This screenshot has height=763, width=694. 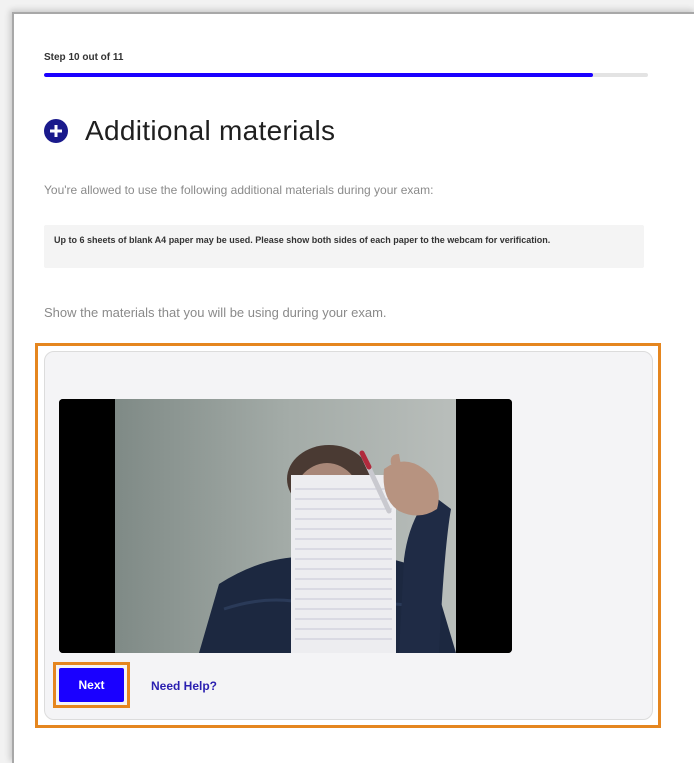 I want to click on page-header: Additional materials, so click(x=189, y=131).